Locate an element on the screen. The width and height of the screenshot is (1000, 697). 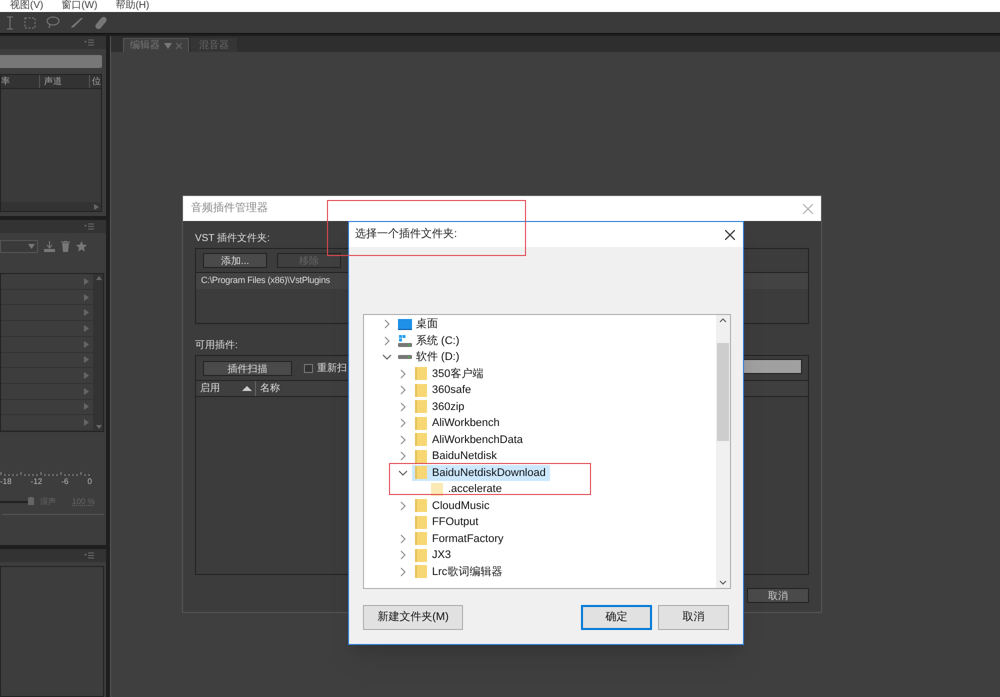
dialog-title: 选择一个插件文件夹: is located at coordinates (406, 234).